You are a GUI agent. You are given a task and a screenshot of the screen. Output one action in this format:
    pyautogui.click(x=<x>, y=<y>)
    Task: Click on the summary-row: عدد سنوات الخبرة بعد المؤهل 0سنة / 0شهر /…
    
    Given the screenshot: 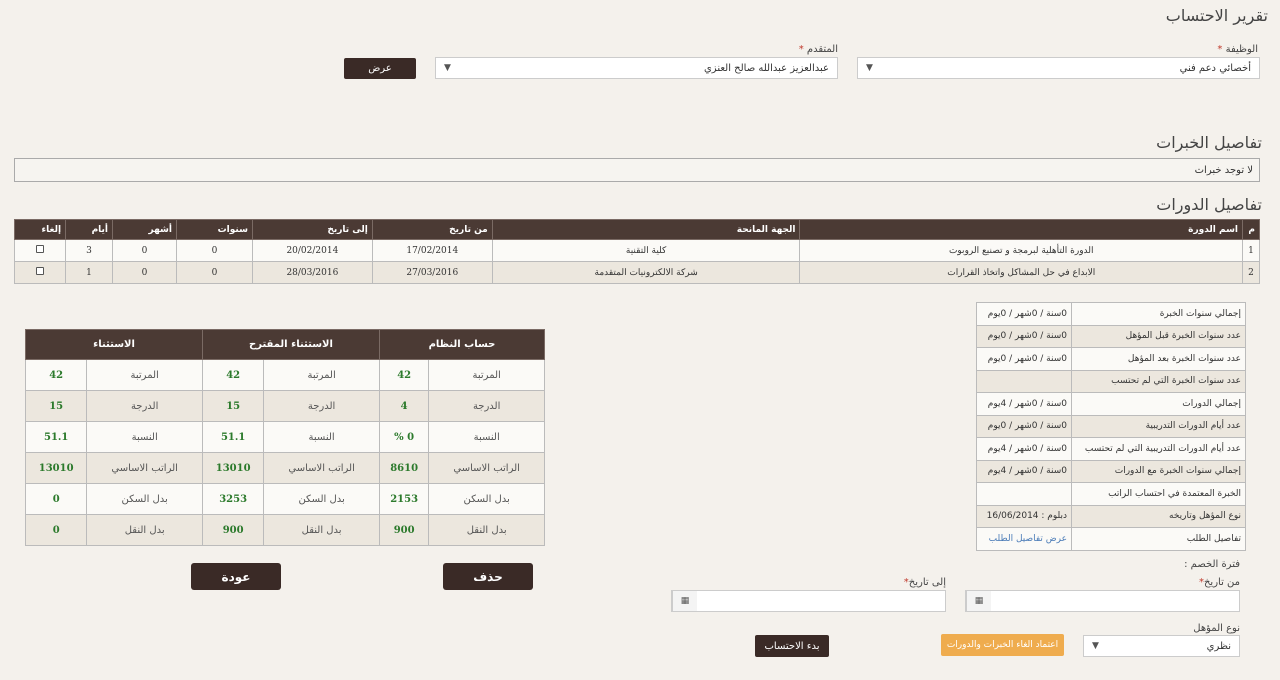 What is the action you would take?
    pyautogui.click(x=1111, y=359)
    